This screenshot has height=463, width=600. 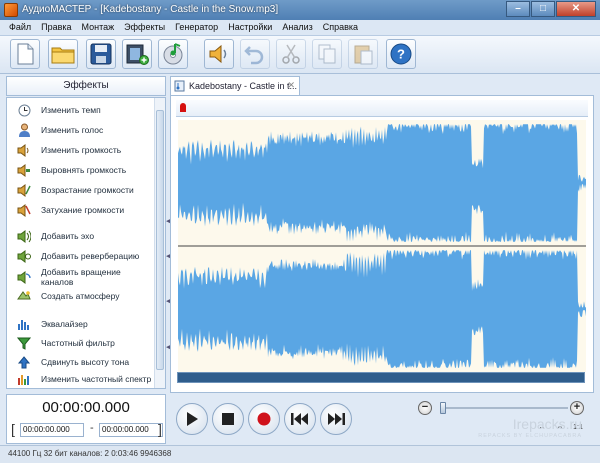 I want to click on menu-analysis: Анализ, so click(x=297, y=27).